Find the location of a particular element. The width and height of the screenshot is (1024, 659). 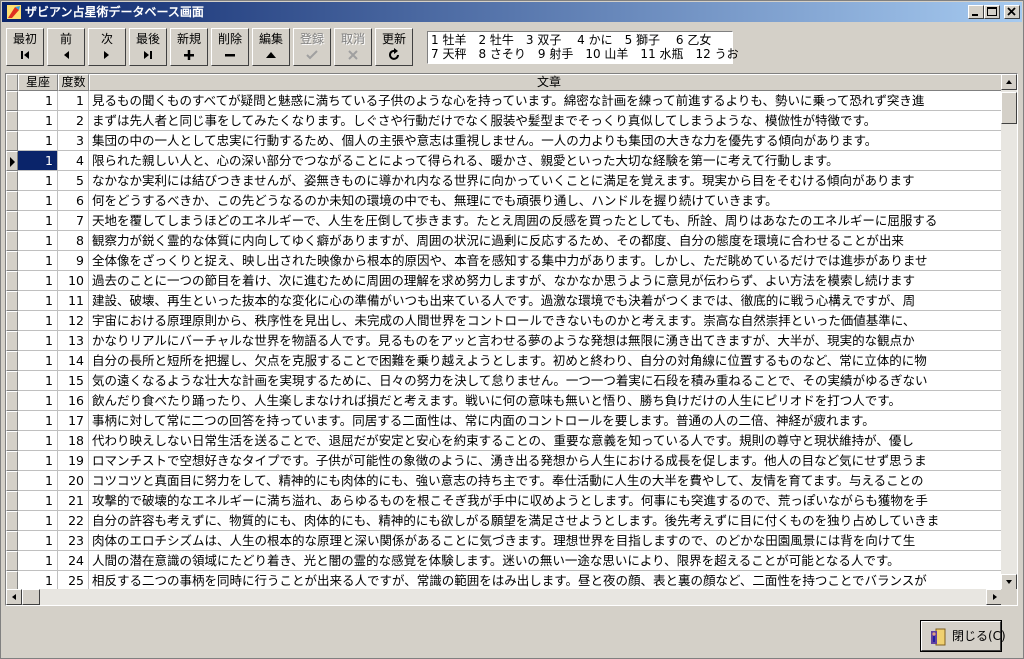

vertical-scrollbar is located at coordinates (1009, 332).